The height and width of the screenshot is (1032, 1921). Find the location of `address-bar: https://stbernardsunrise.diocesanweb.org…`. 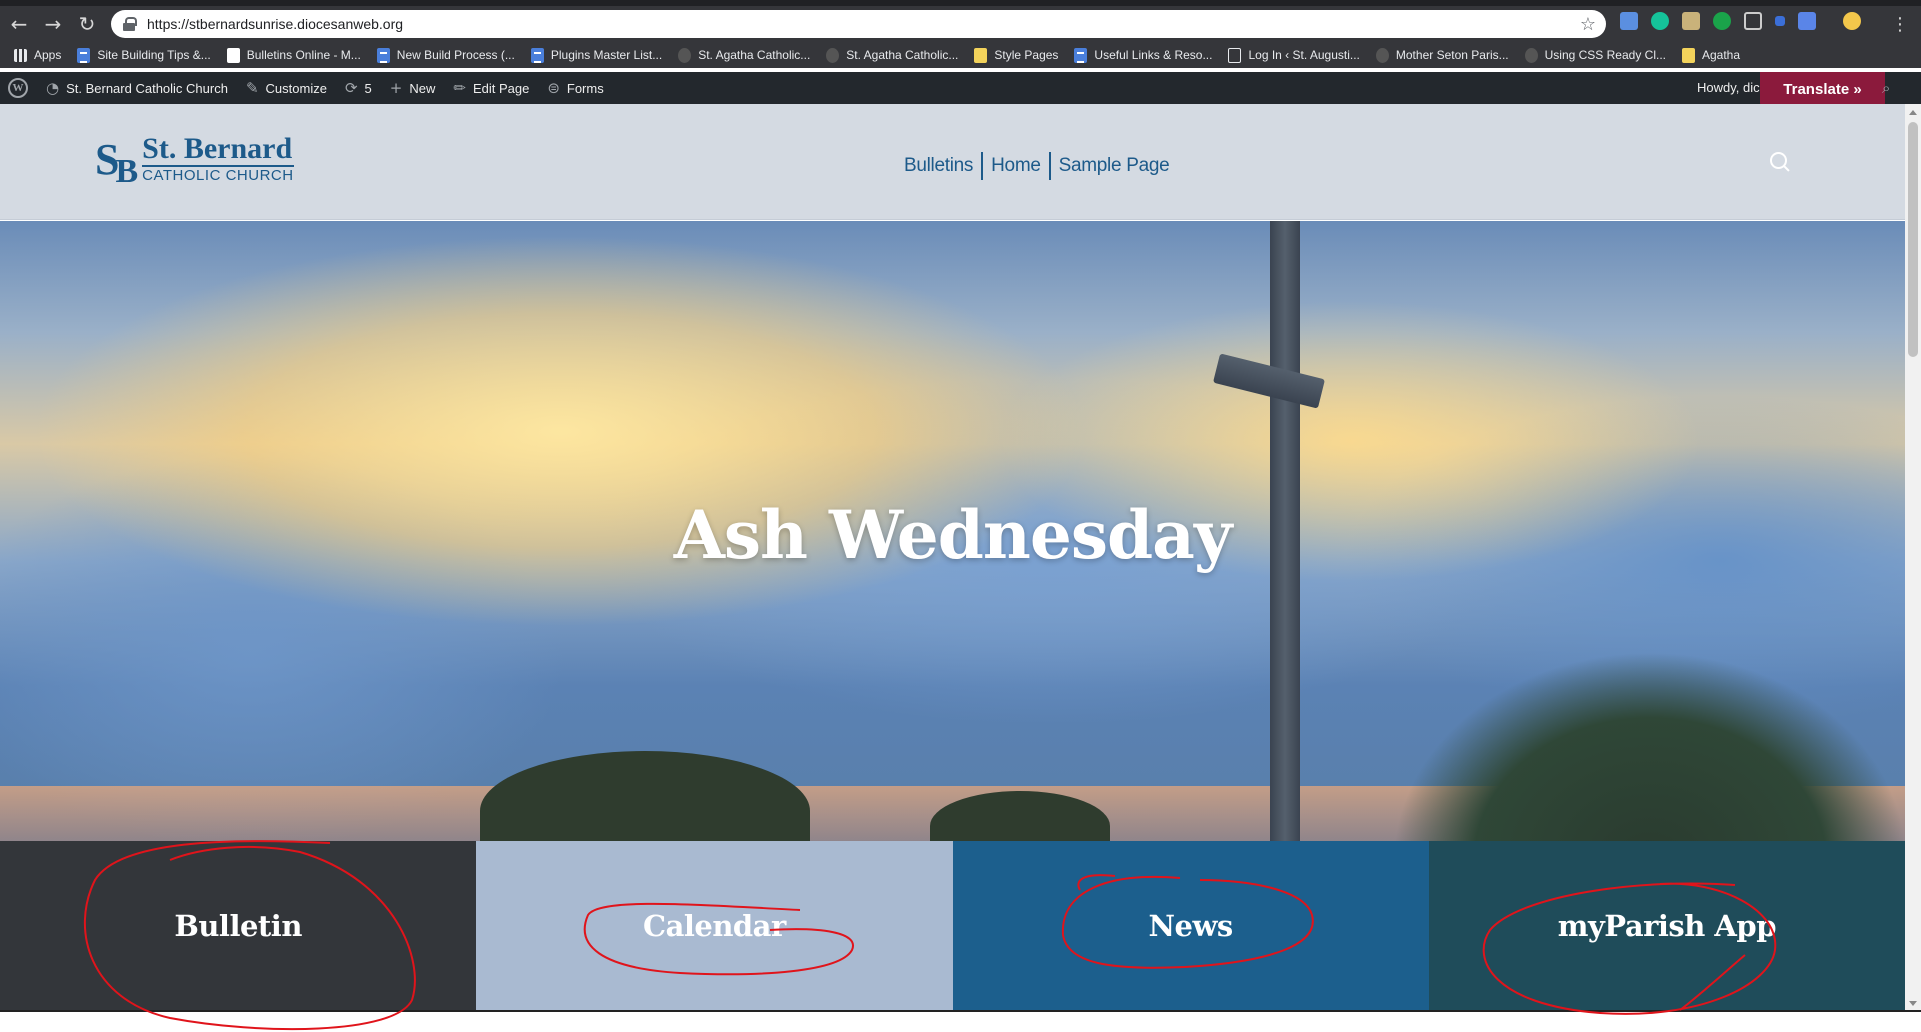

address-bar: https://stbernardsunrise.diocesanweb.org… is located at coordinates (858, 24).